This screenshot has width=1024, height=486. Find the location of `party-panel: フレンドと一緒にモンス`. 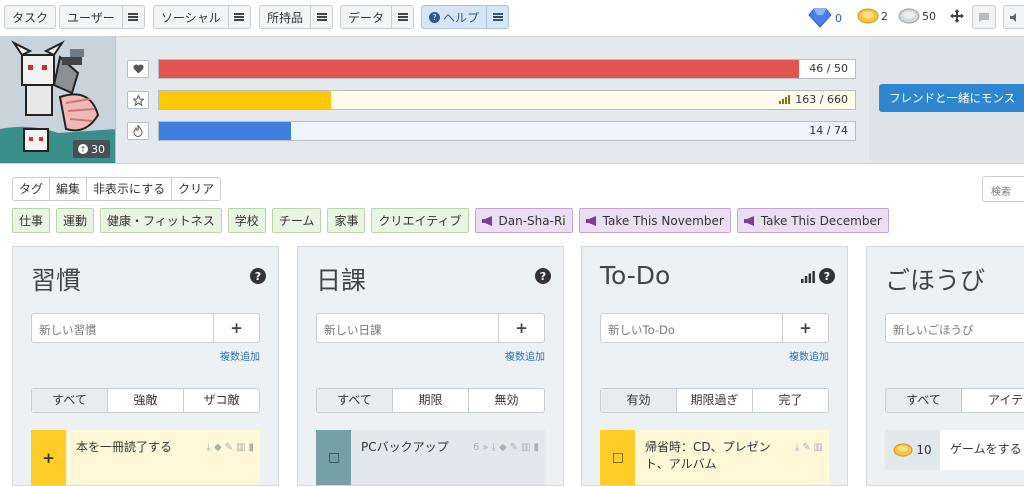

party-panel: フレンドと一緒にモンス is located at coordinates (946, 100).